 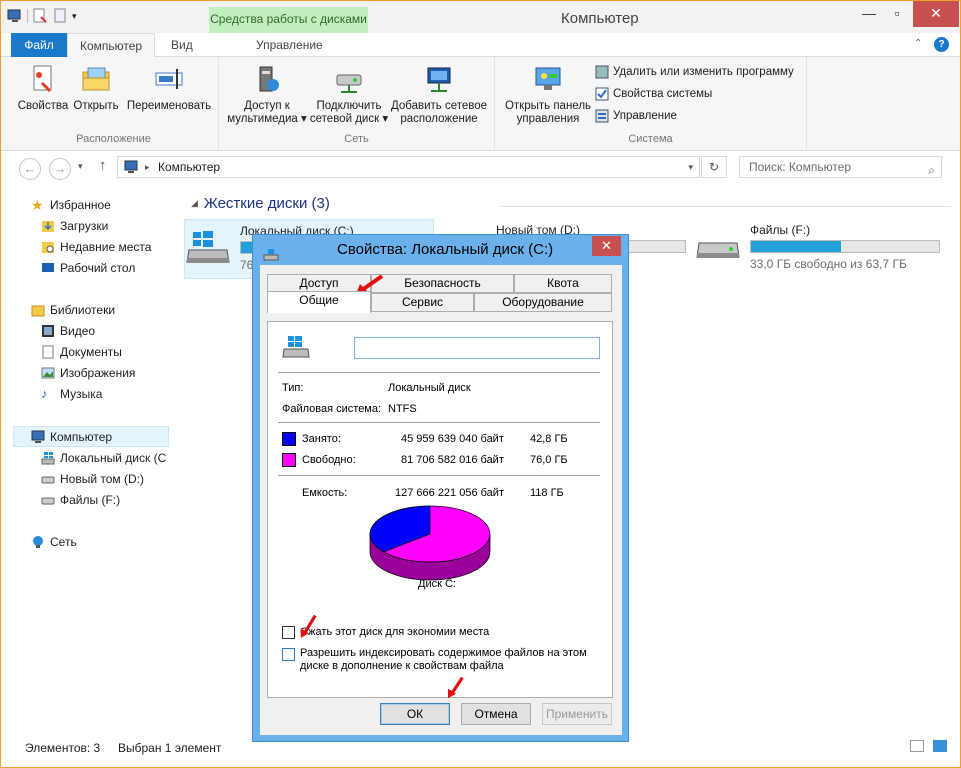 I want to click on details-view-icon, so click(x=917, y=746).